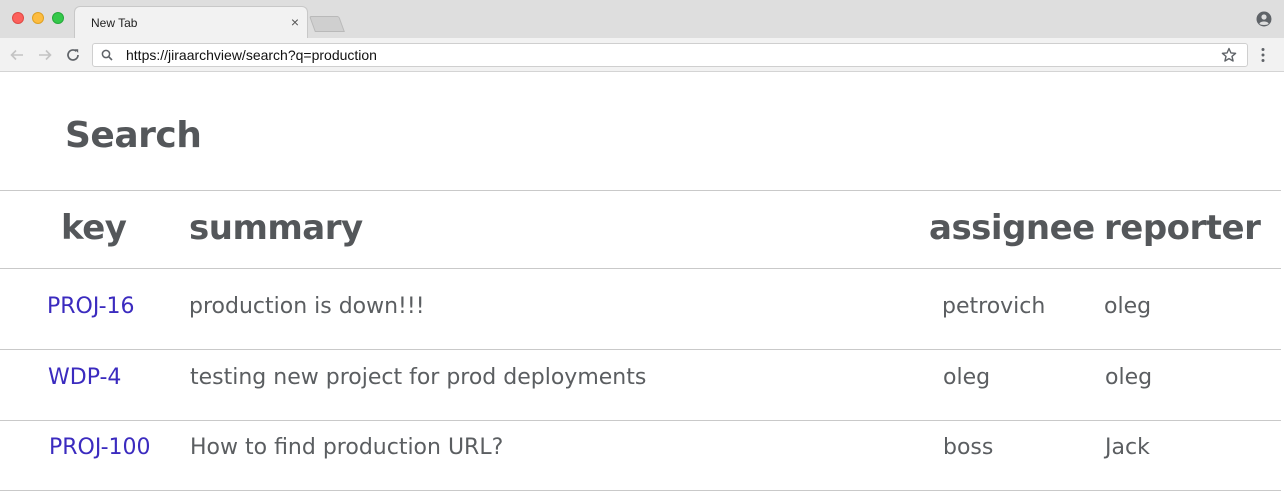 The image size is (1284, 492). What do you see at coordinates (1182, 228) in the screenshot?
I see `column-header-reporter: reporter` at bounding box center [1182, 228].